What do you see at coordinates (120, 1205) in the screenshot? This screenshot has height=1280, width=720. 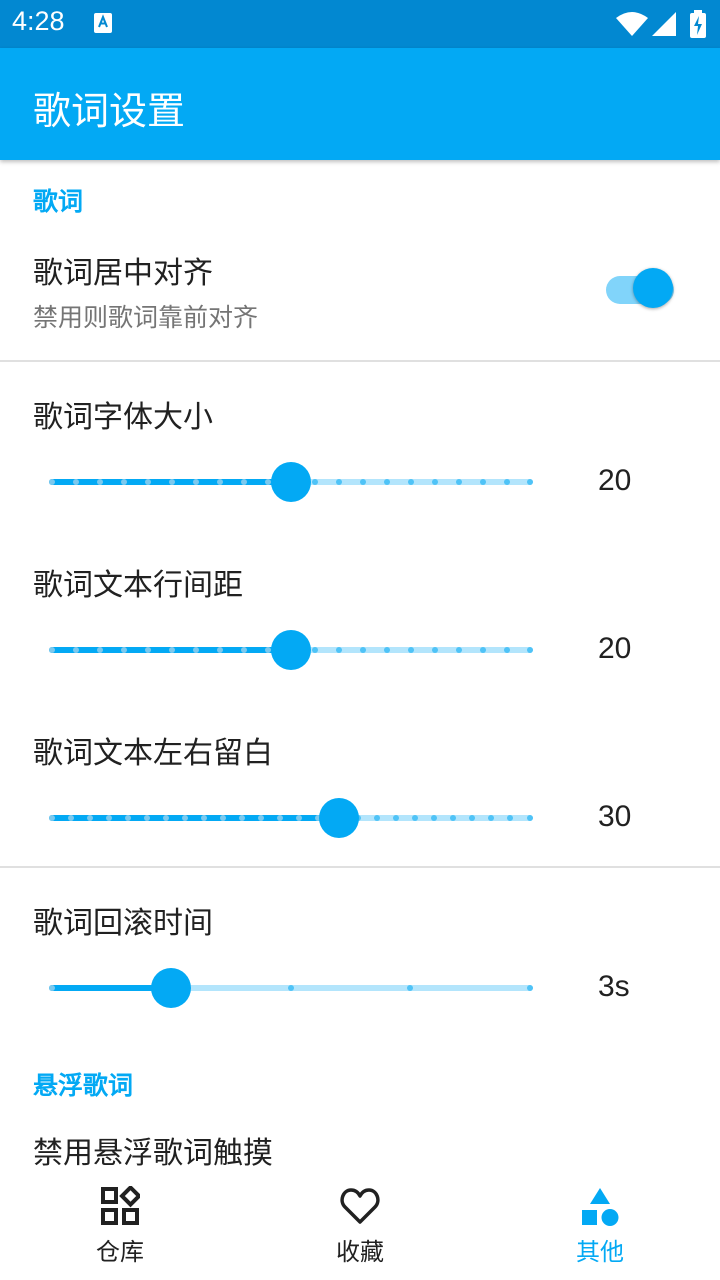 I see `library-icon` at bounding box center [120, 1205].